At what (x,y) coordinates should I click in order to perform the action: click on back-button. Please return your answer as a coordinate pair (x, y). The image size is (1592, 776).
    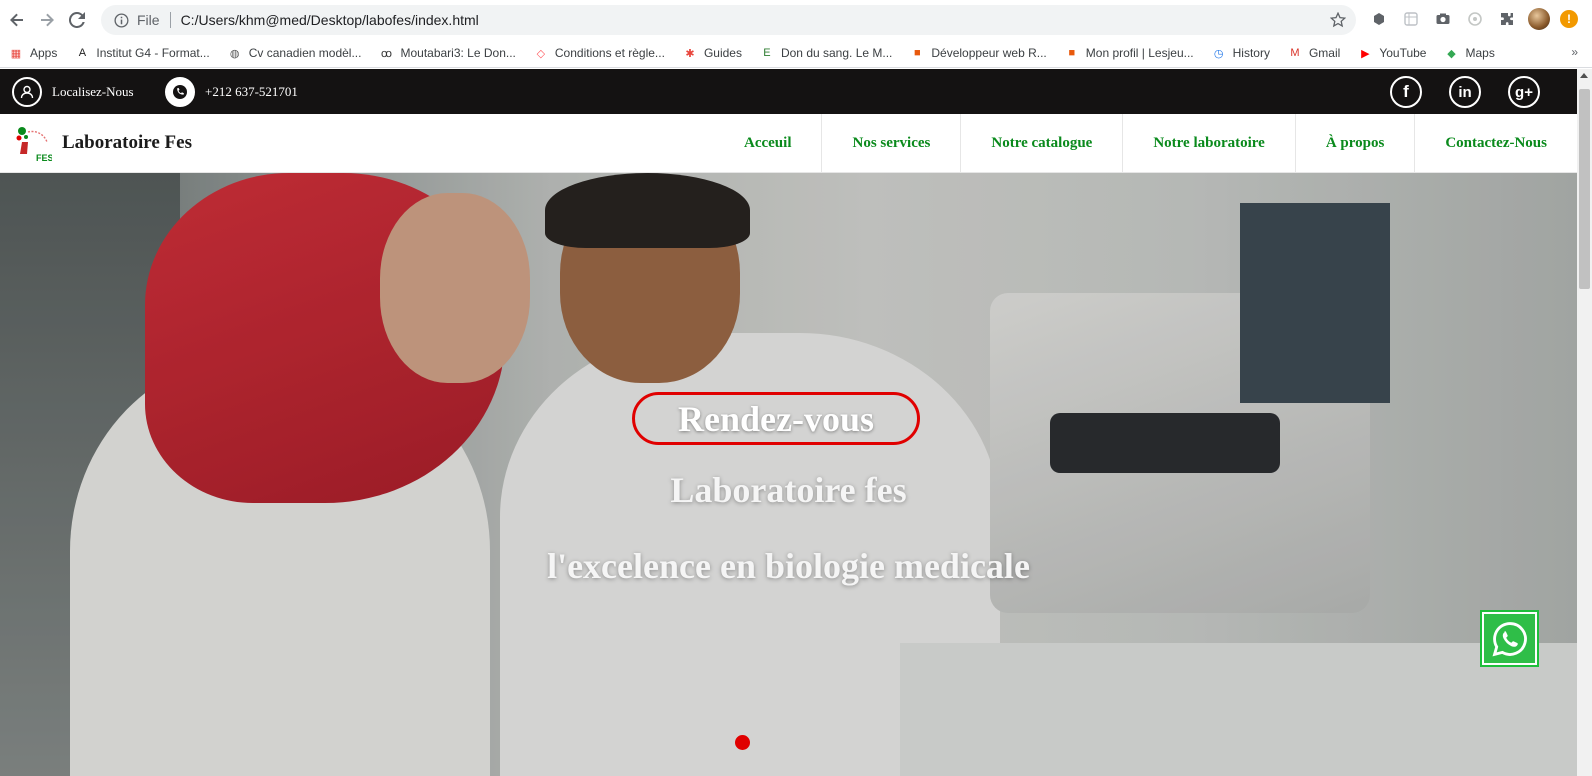
    Looking at the image, I should click on (17, 20).